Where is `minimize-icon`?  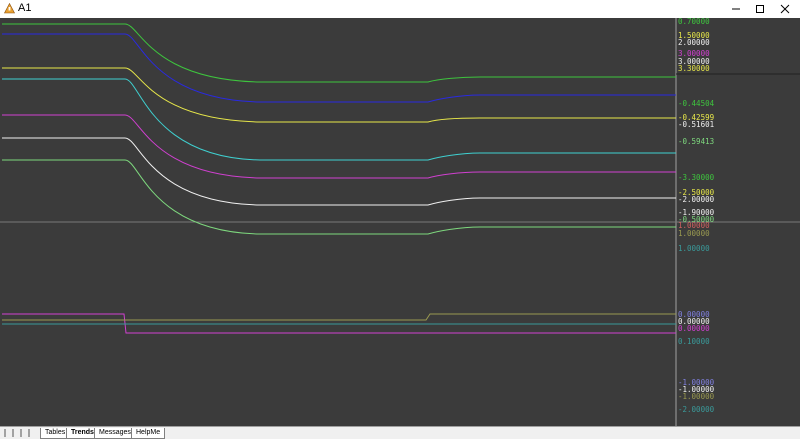
minimize-icon is located at coordinates (736, 9).